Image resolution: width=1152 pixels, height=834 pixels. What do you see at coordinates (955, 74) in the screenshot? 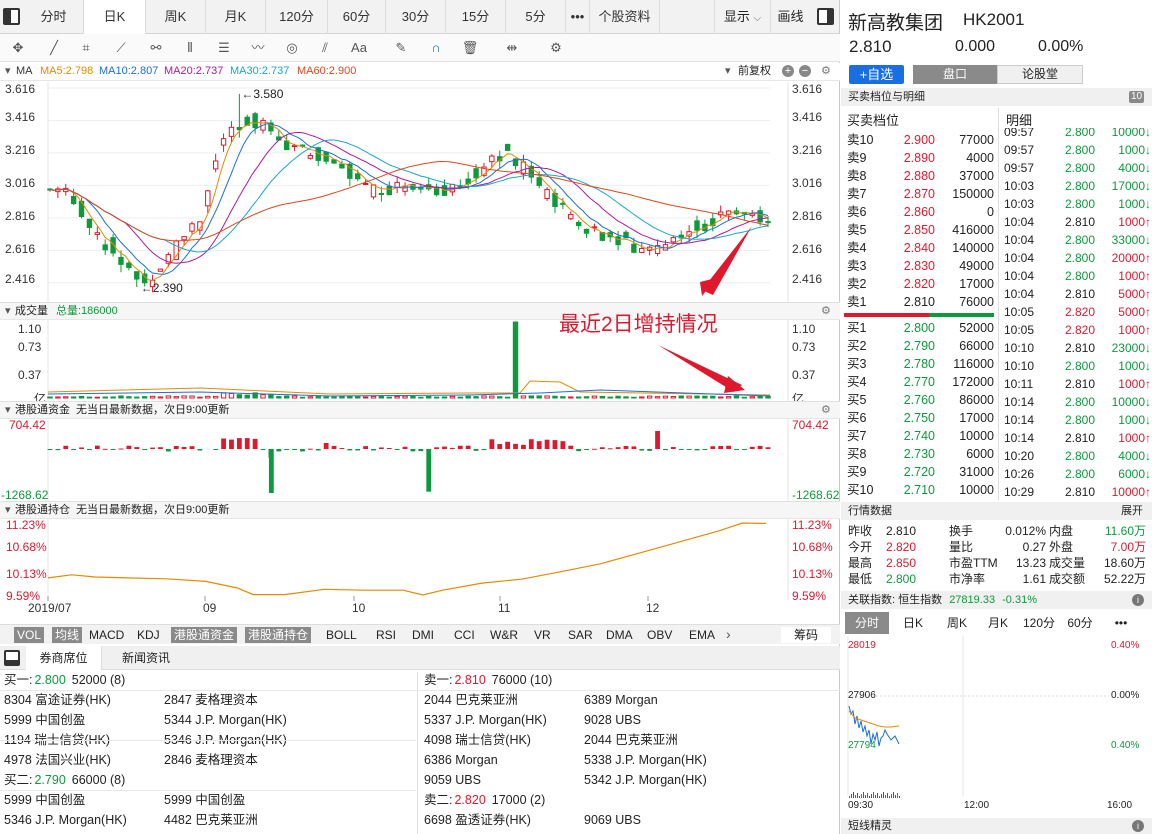
I see `tab-order-book: 盘口` at bounding box center [955, 74].